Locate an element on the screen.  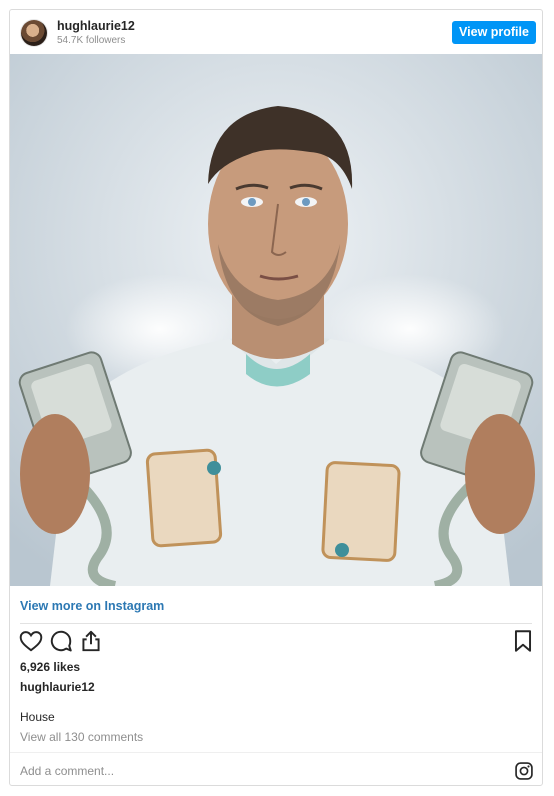
comment-icon is located at coordinates (61, 641).